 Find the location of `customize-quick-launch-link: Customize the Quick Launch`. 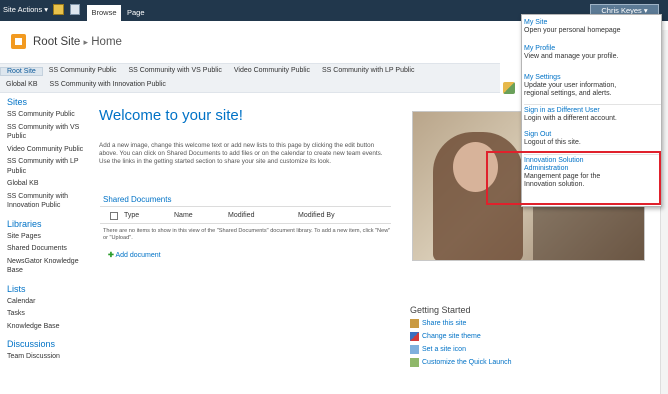

customize-quick-launch-link: Customize the Quick Launch is located at coordinates (461, 362).